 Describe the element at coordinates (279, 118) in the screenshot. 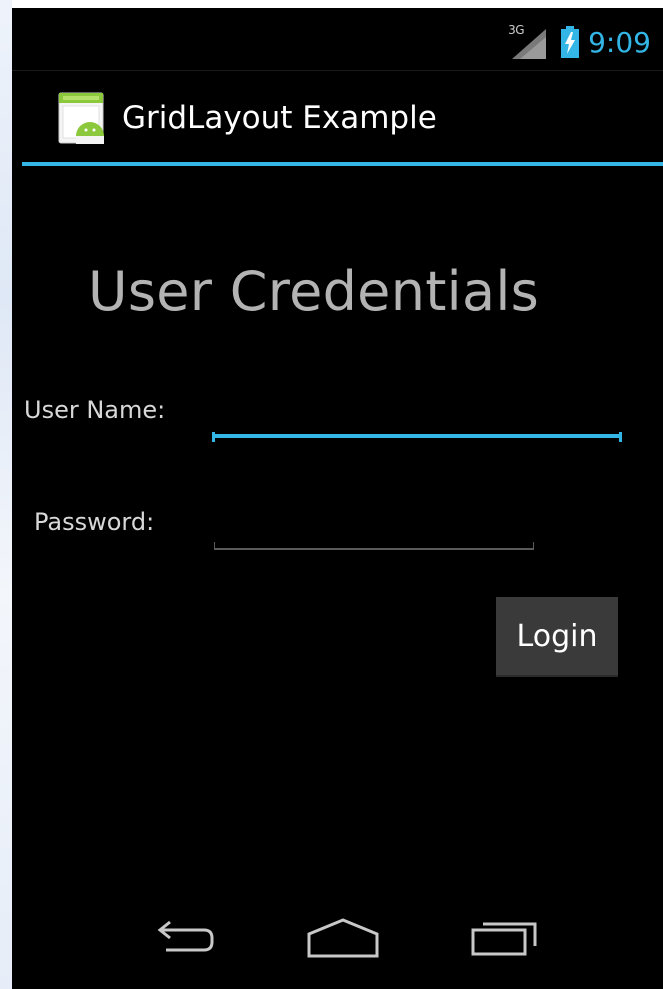

I see `app-title: GridLayout Example` at that location.